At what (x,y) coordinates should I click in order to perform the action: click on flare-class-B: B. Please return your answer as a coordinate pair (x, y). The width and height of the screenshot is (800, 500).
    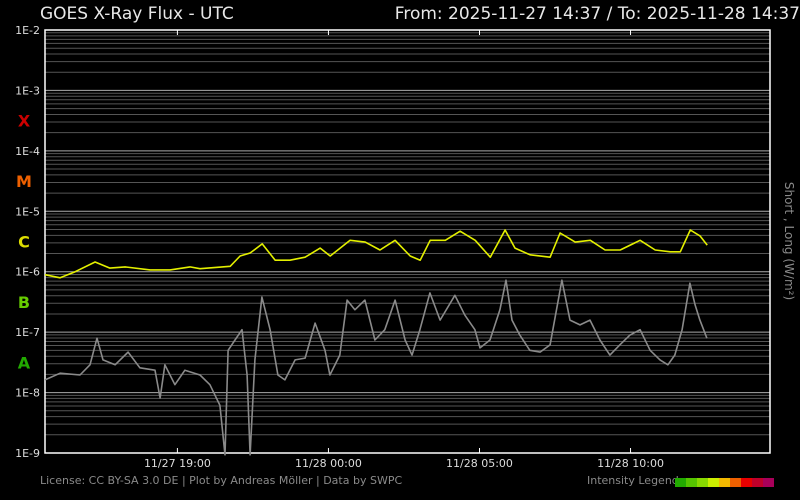
    Looking at the image, I should click on (24, 302).